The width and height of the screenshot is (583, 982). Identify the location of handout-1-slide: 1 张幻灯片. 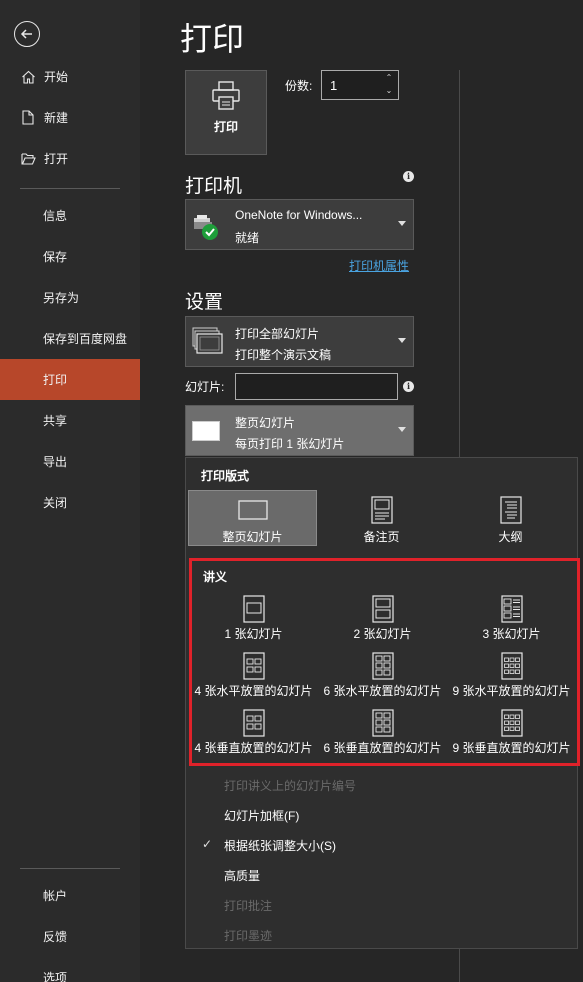
(253, 620).